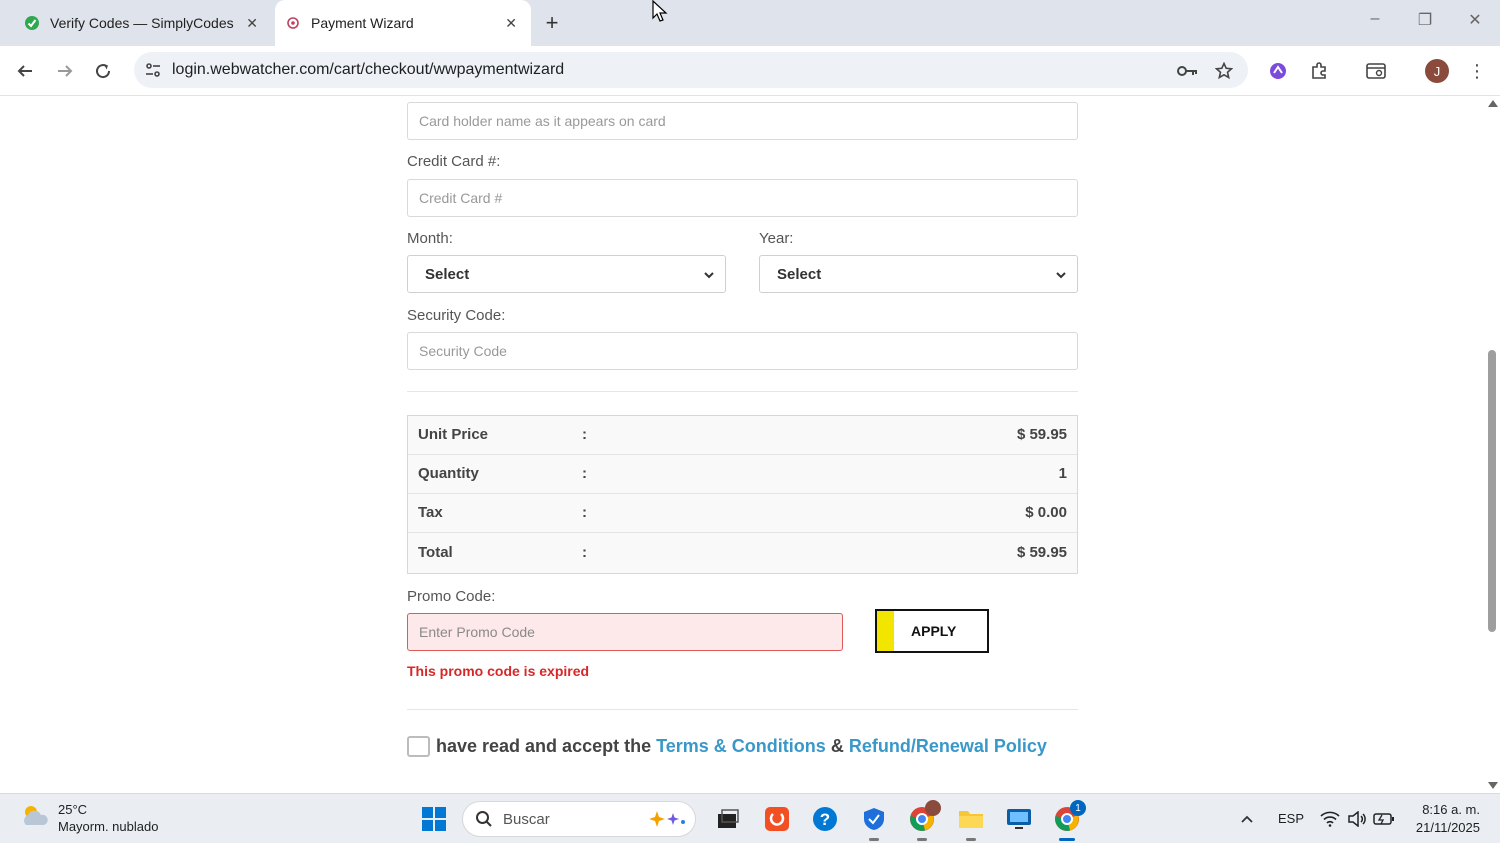 The image size is (1500, 843). I want to click on tab-payment-wizard: Payment Wizard ✕, so click(403, 23).